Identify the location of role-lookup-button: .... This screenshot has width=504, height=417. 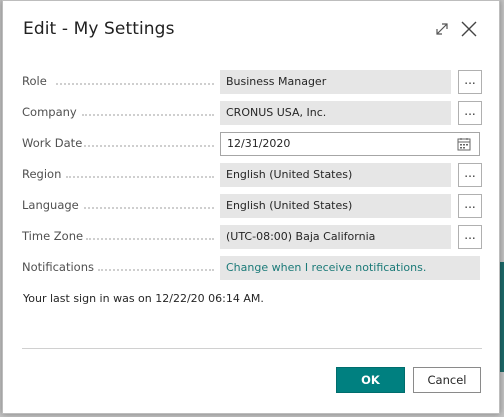
(470, 82).